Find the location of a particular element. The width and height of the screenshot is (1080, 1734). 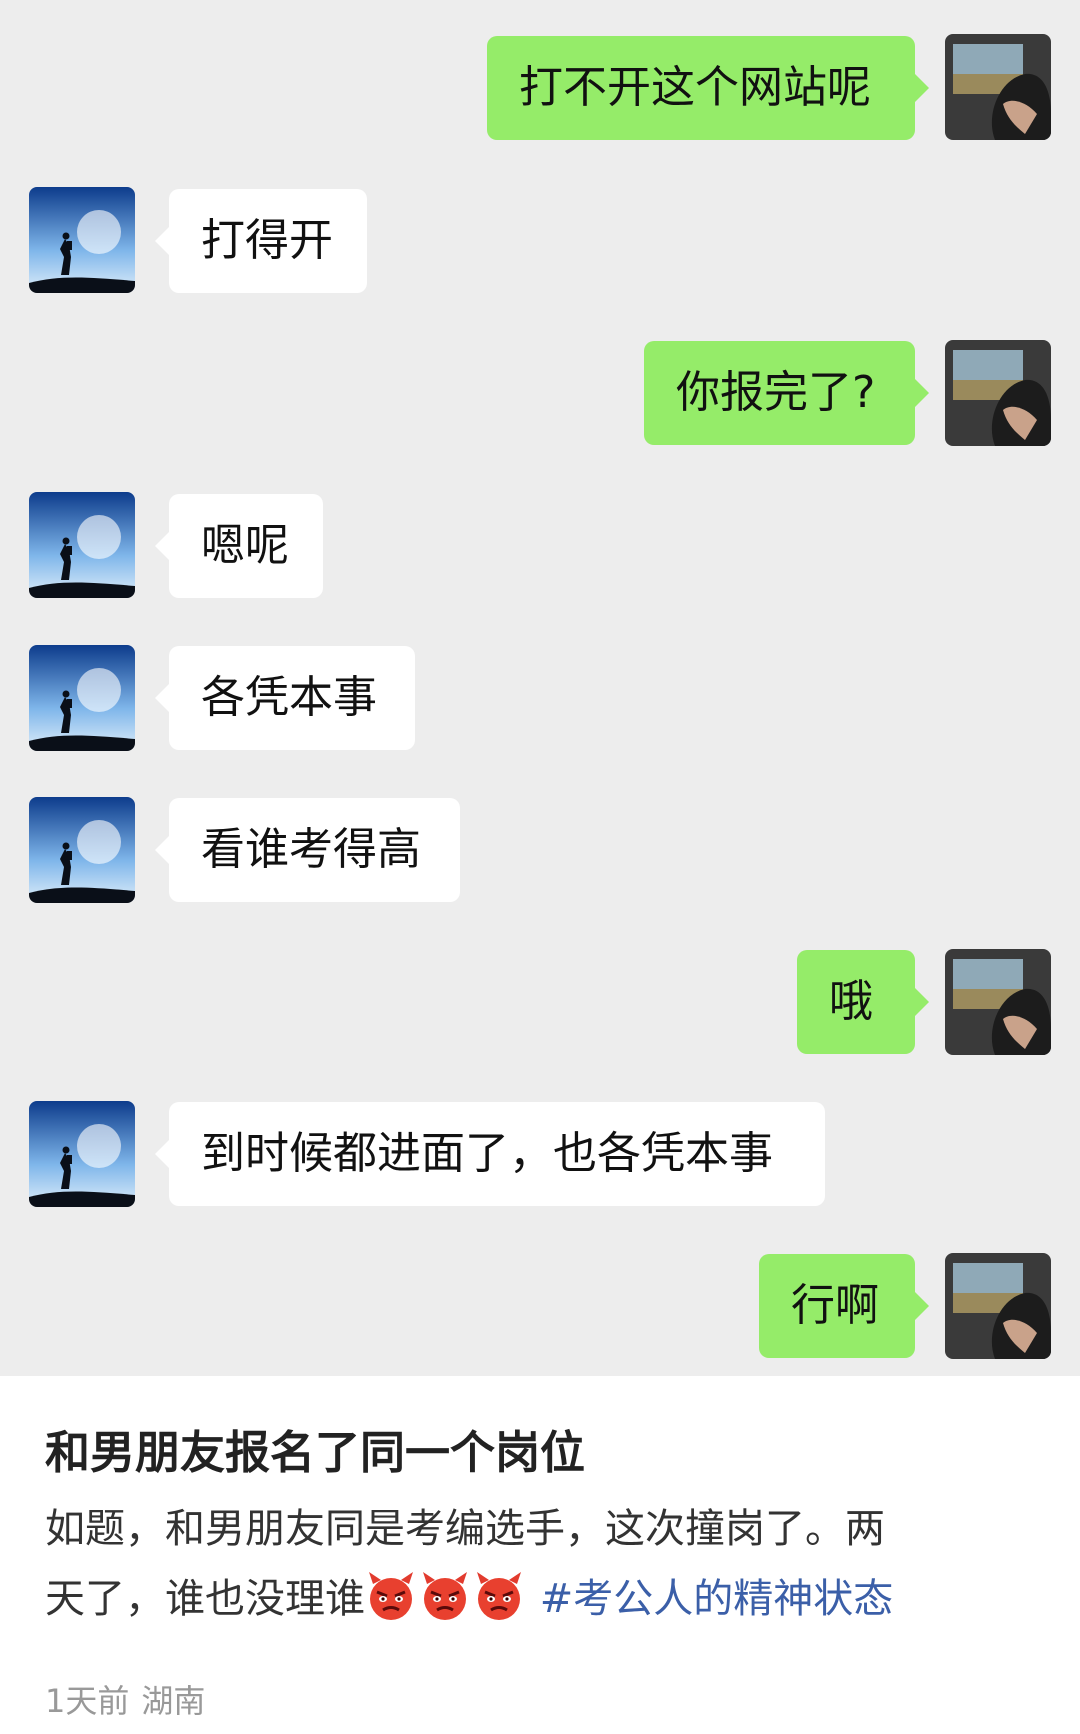

message-bubble-incoming: 各凭本事 is located at coordinates (285, 698).